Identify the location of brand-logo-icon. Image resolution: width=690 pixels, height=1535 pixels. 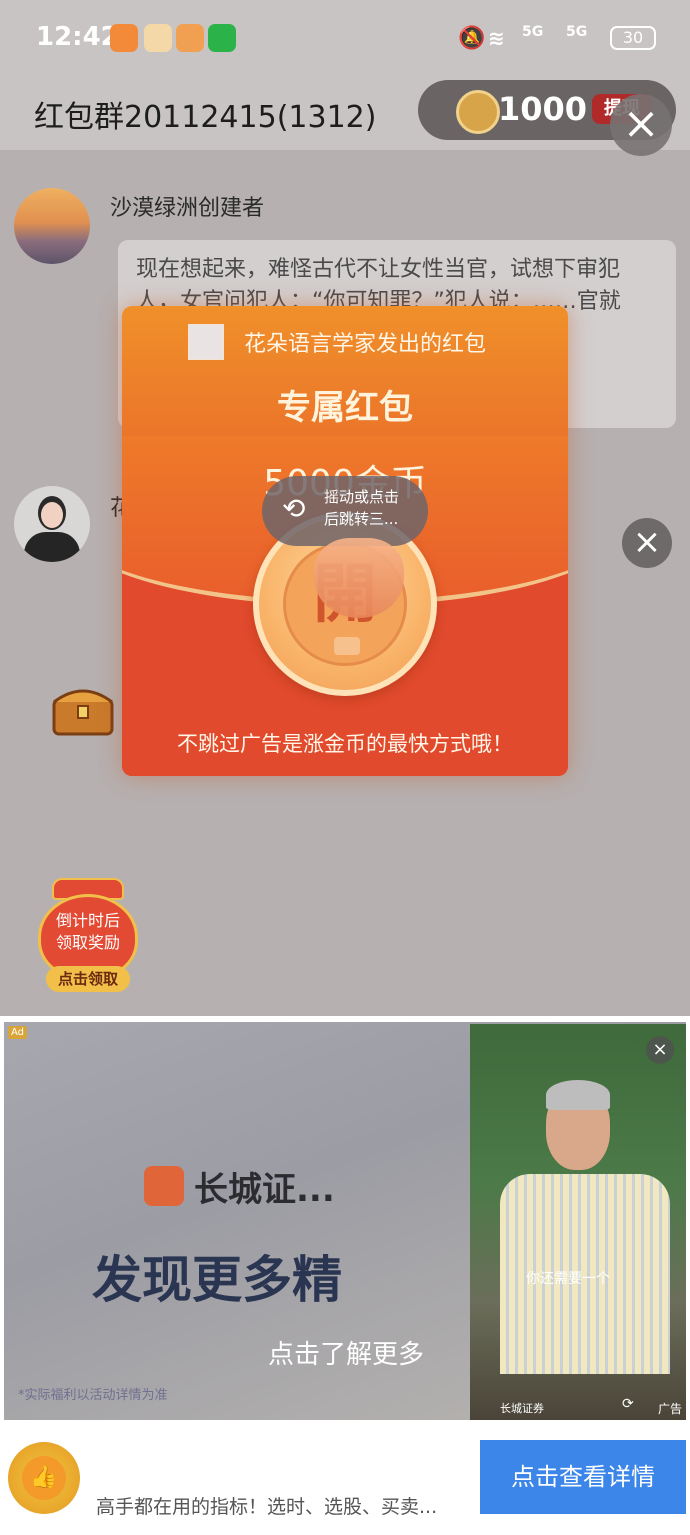
(164, 1186).